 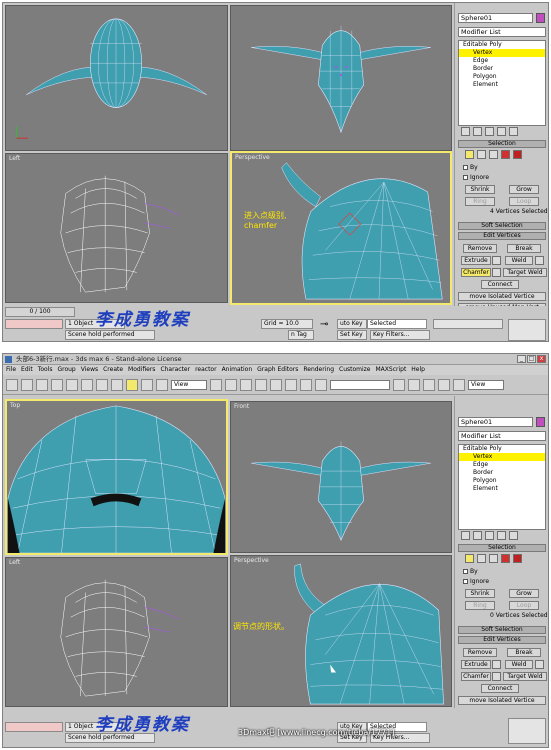 I want to click on time-slider: 0 / 100, so click(x=40, y=312).